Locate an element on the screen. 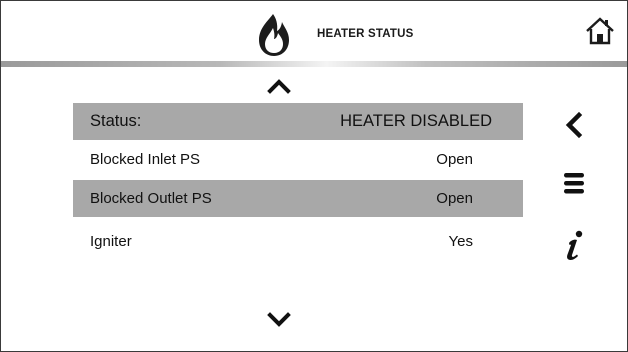  menu-icon is located at coordinates (574, 183).